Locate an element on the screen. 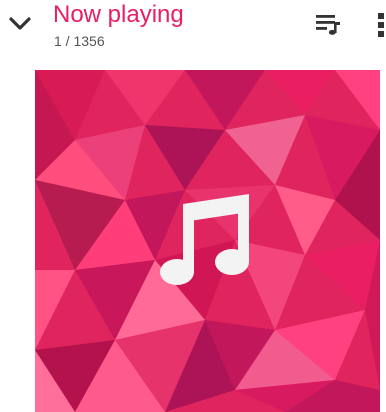  more-options-button is located at coordinates (379, 24).